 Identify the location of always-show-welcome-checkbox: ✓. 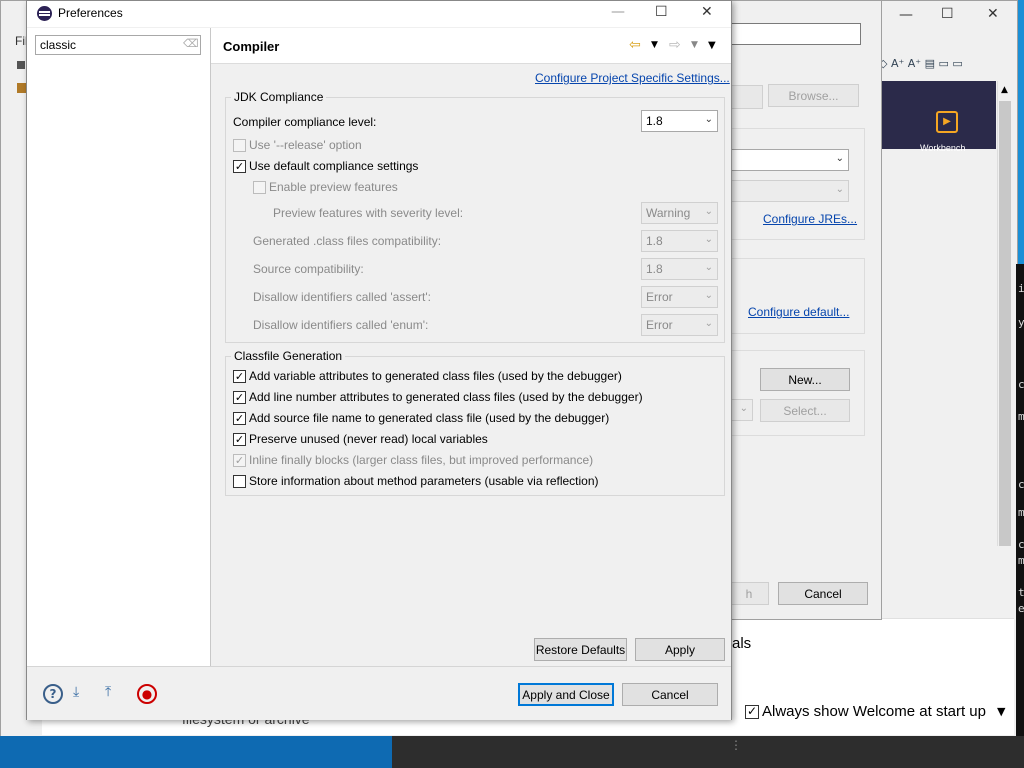
(752, 712).